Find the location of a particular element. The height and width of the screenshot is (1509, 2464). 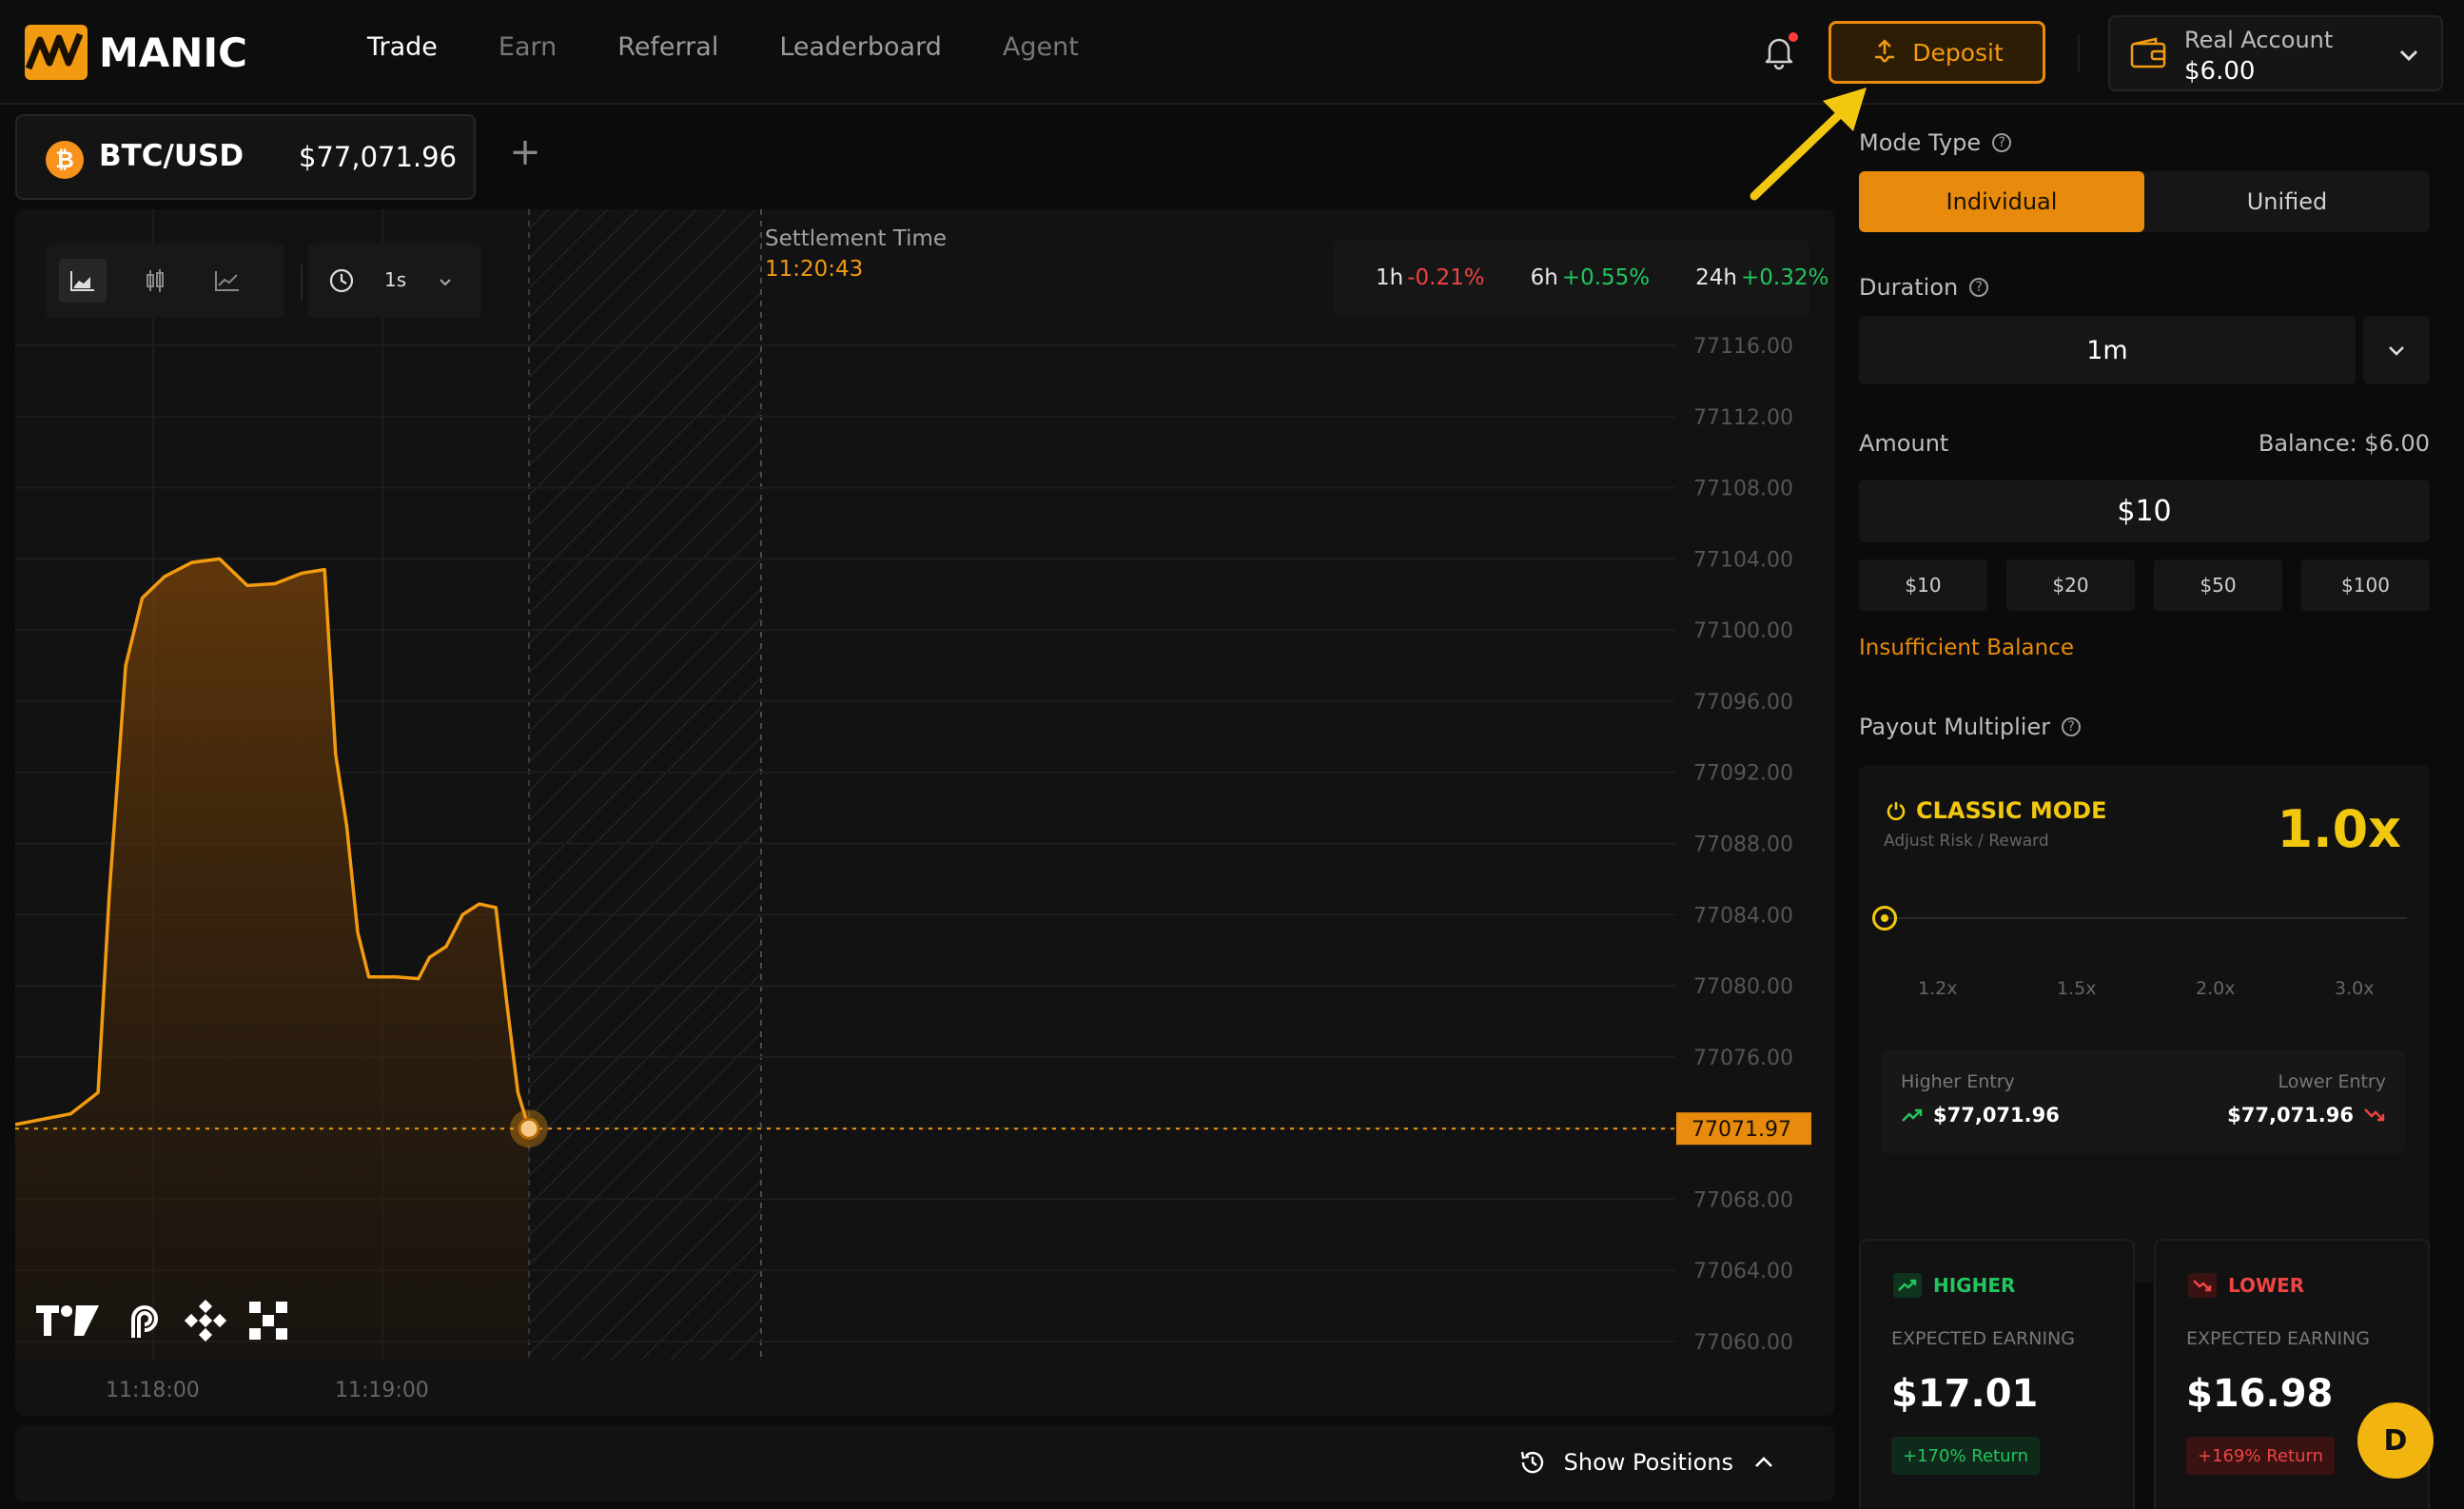

insufficient-balance-warning: Insufficient Balance is located at coordinates (1966, 648).